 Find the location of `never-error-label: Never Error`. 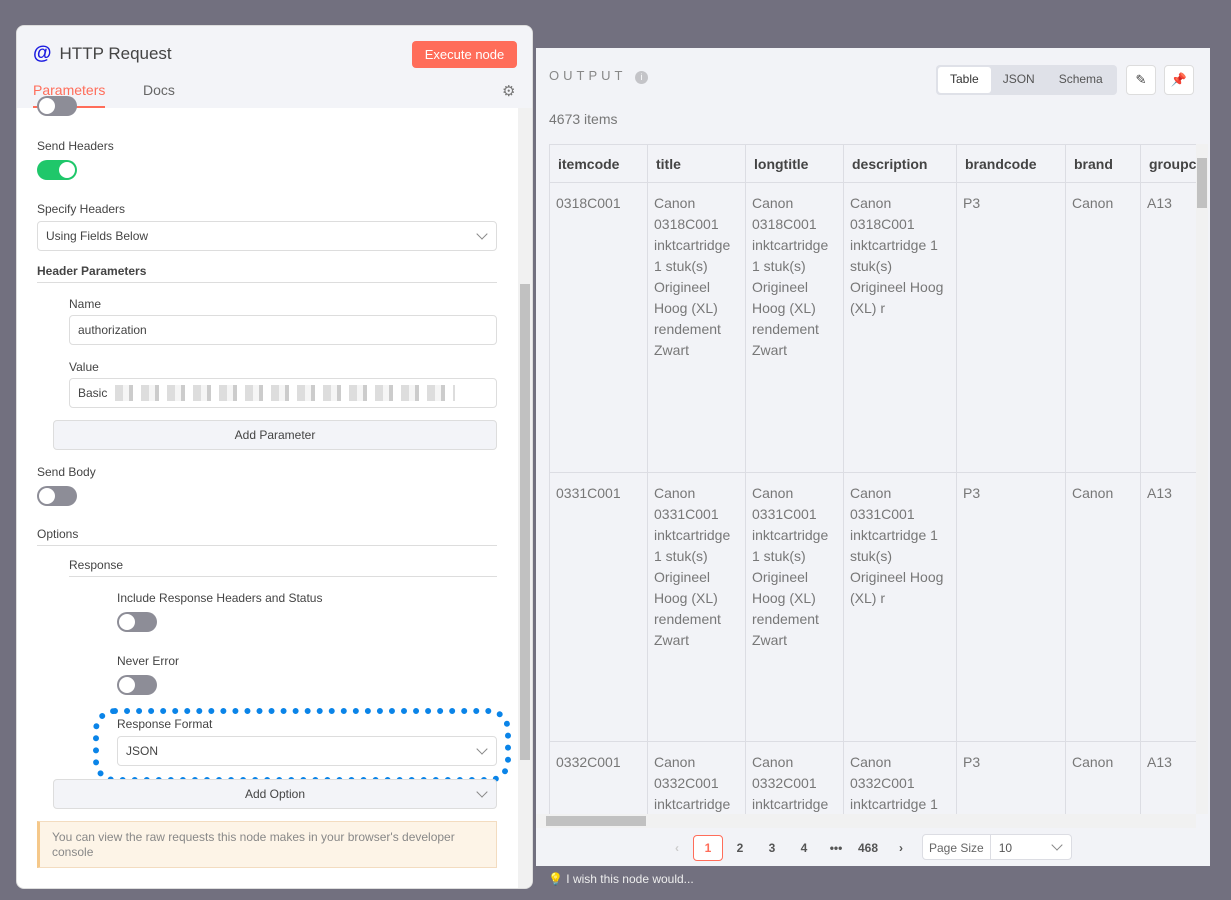

never-error-label: Never Error is located at coordinates (148, 661).